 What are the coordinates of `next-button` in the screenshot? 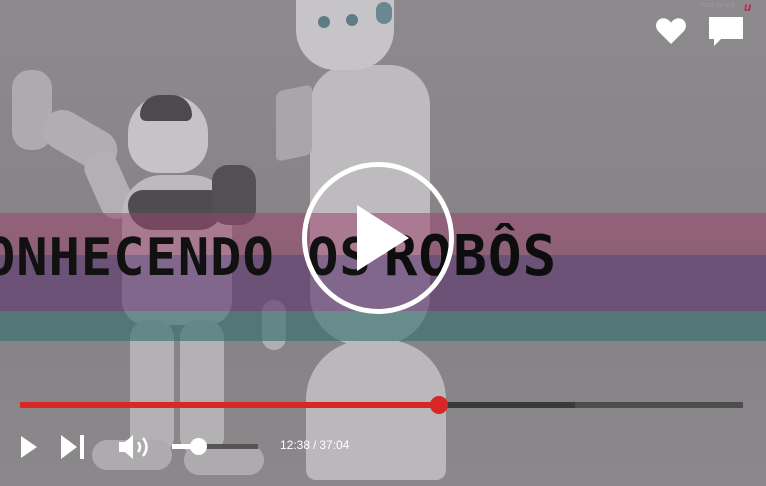 It's located at (73, 447).